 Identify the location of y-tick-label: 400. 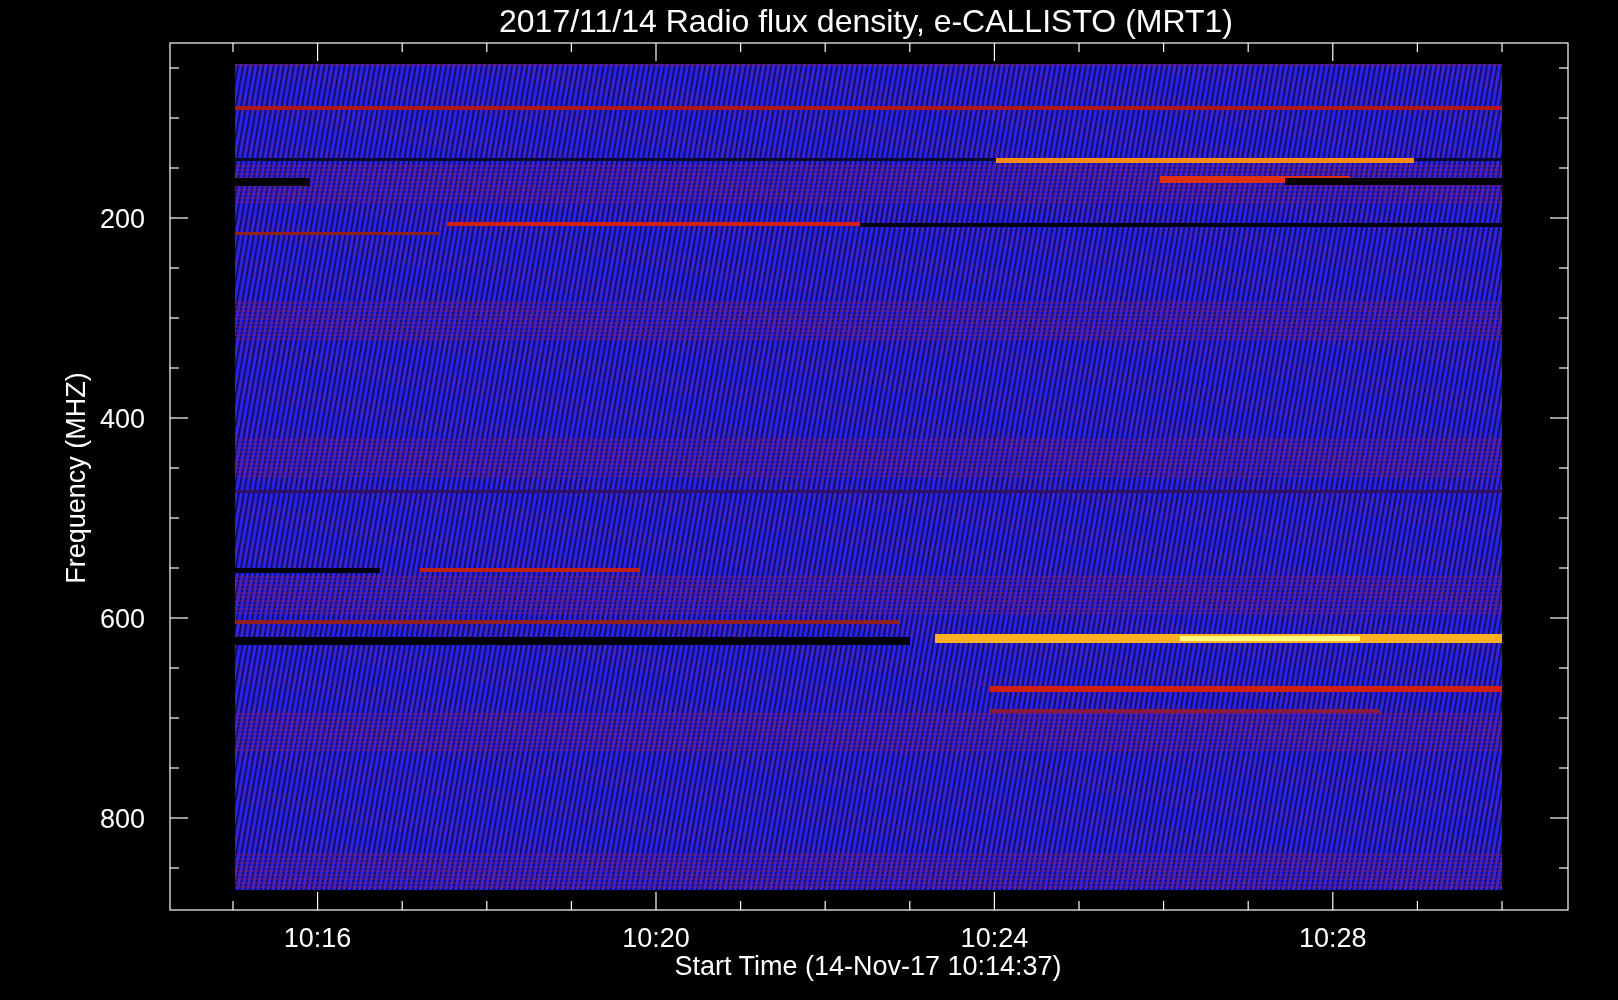
(122, 419).